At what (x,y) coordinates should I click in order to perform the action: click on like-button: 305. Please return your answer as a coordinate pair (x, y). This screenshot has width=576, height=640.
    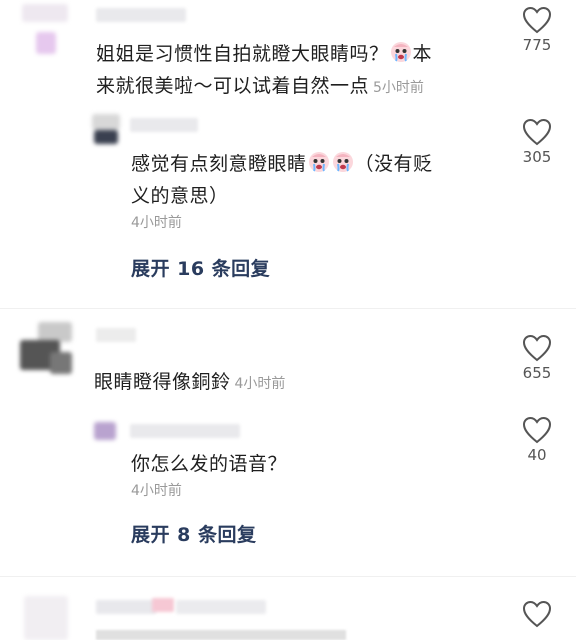
    Looking at the image, I should click on (537, 142).